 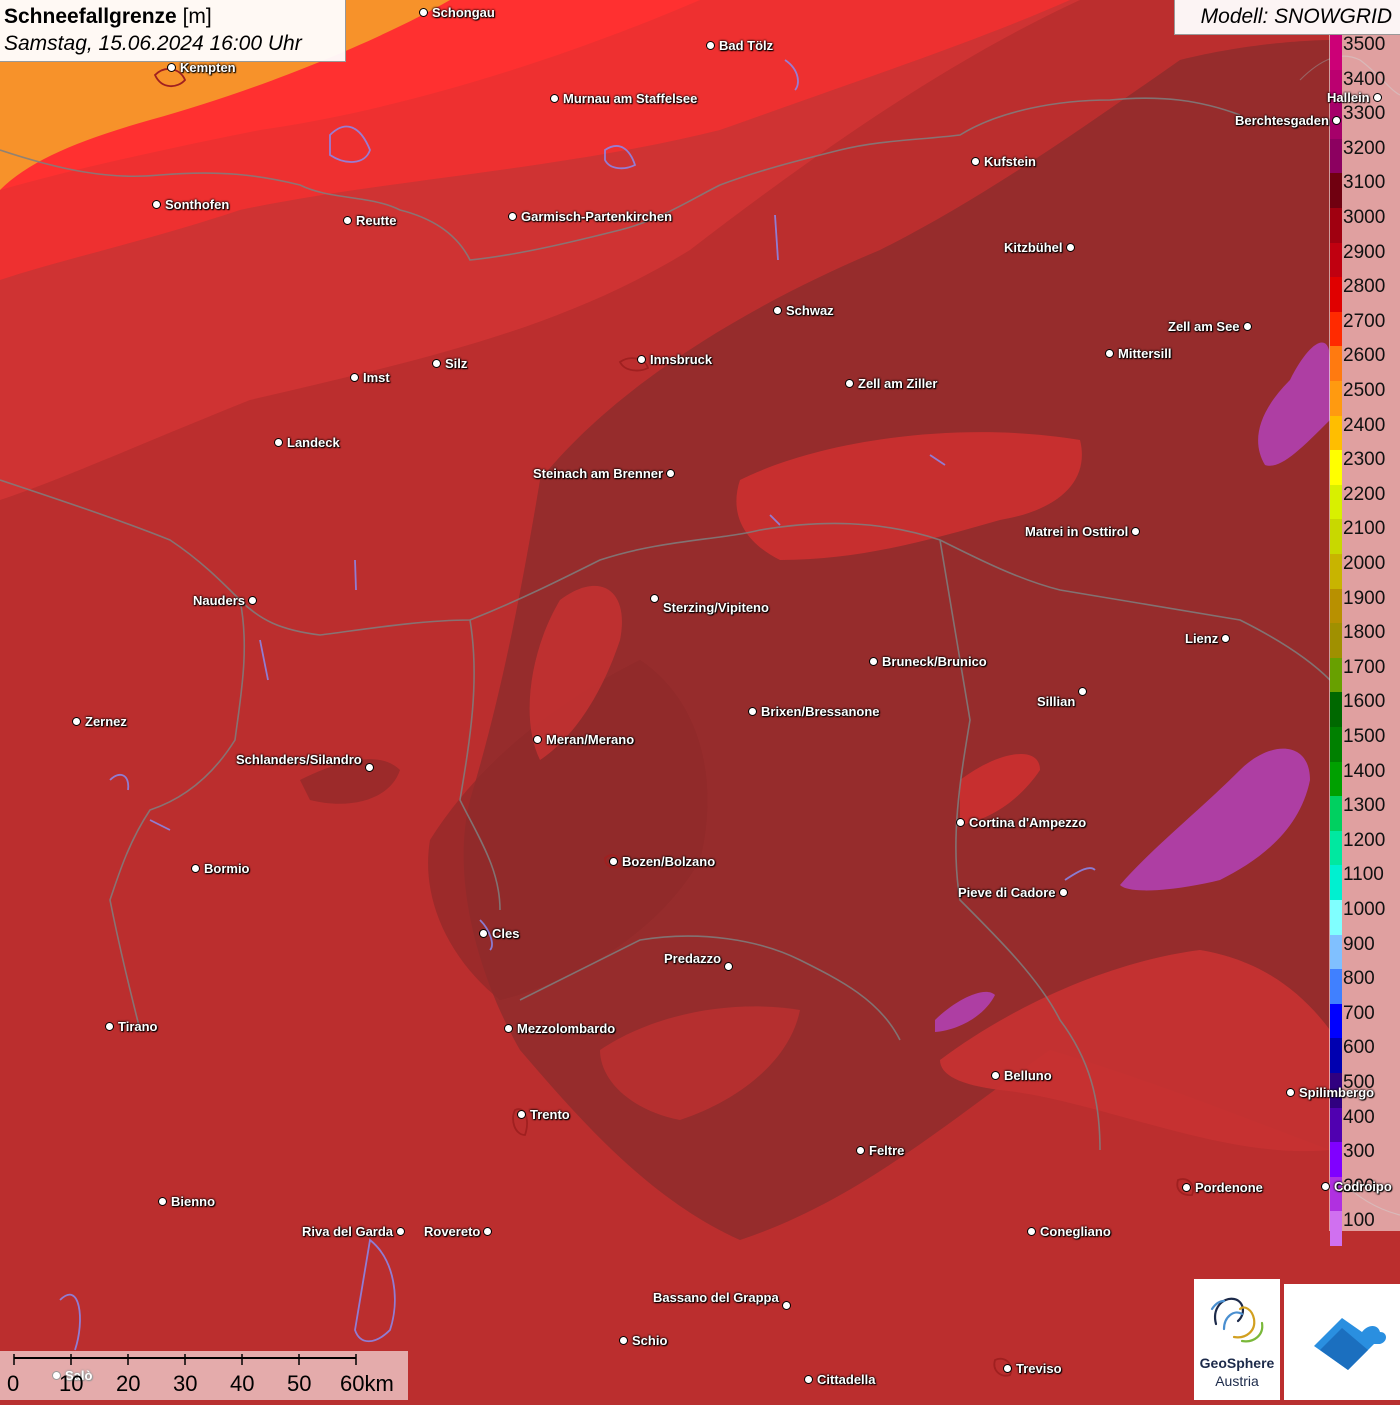 What do you see at coordinates (681, 359) in the screenshot?
I see `city-label: Innsbruck` at bounding box center [681, 359].